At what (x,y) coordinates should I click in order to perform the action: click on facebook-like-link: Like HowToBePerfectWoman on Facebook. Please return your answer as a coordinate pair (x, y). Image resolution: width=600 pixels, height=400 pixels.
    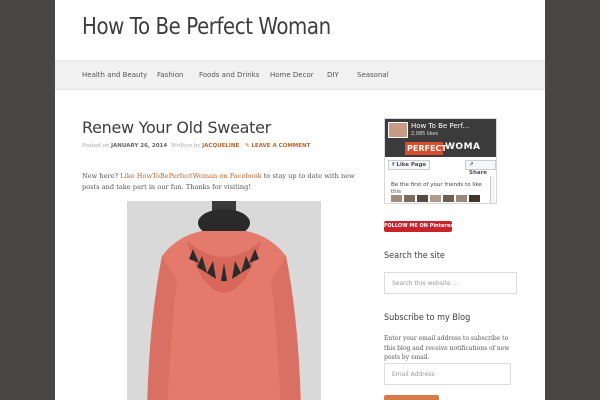
    Looking at the image, I should click on (190, 176).